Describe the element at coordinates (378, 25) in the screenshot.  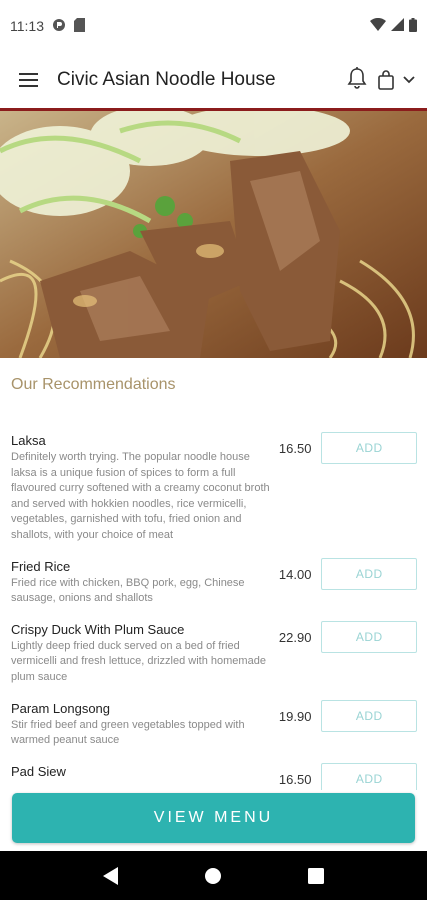
I see `wifi-icon` at that location.